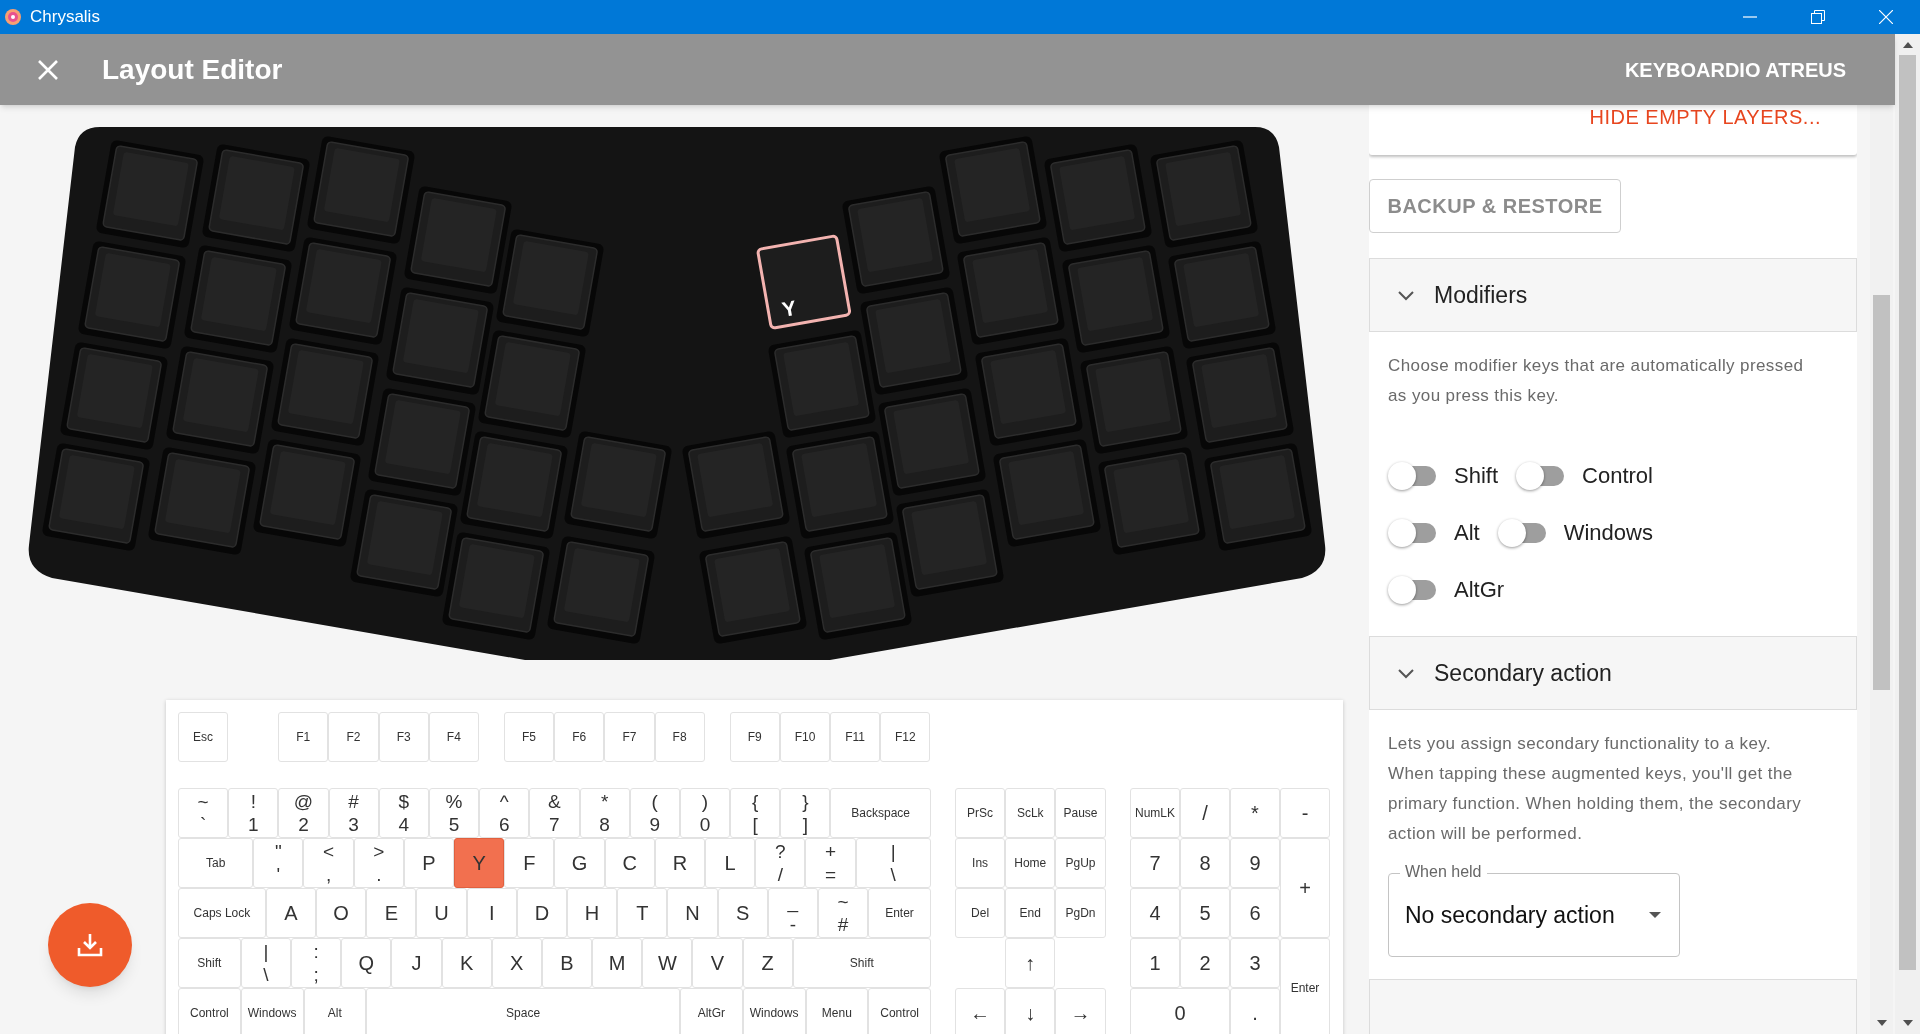 This screenshot has width=1920, height=1034. Describe the element at coordinates (554, 813) in the screenshot. I see `key: & 7` at that location.